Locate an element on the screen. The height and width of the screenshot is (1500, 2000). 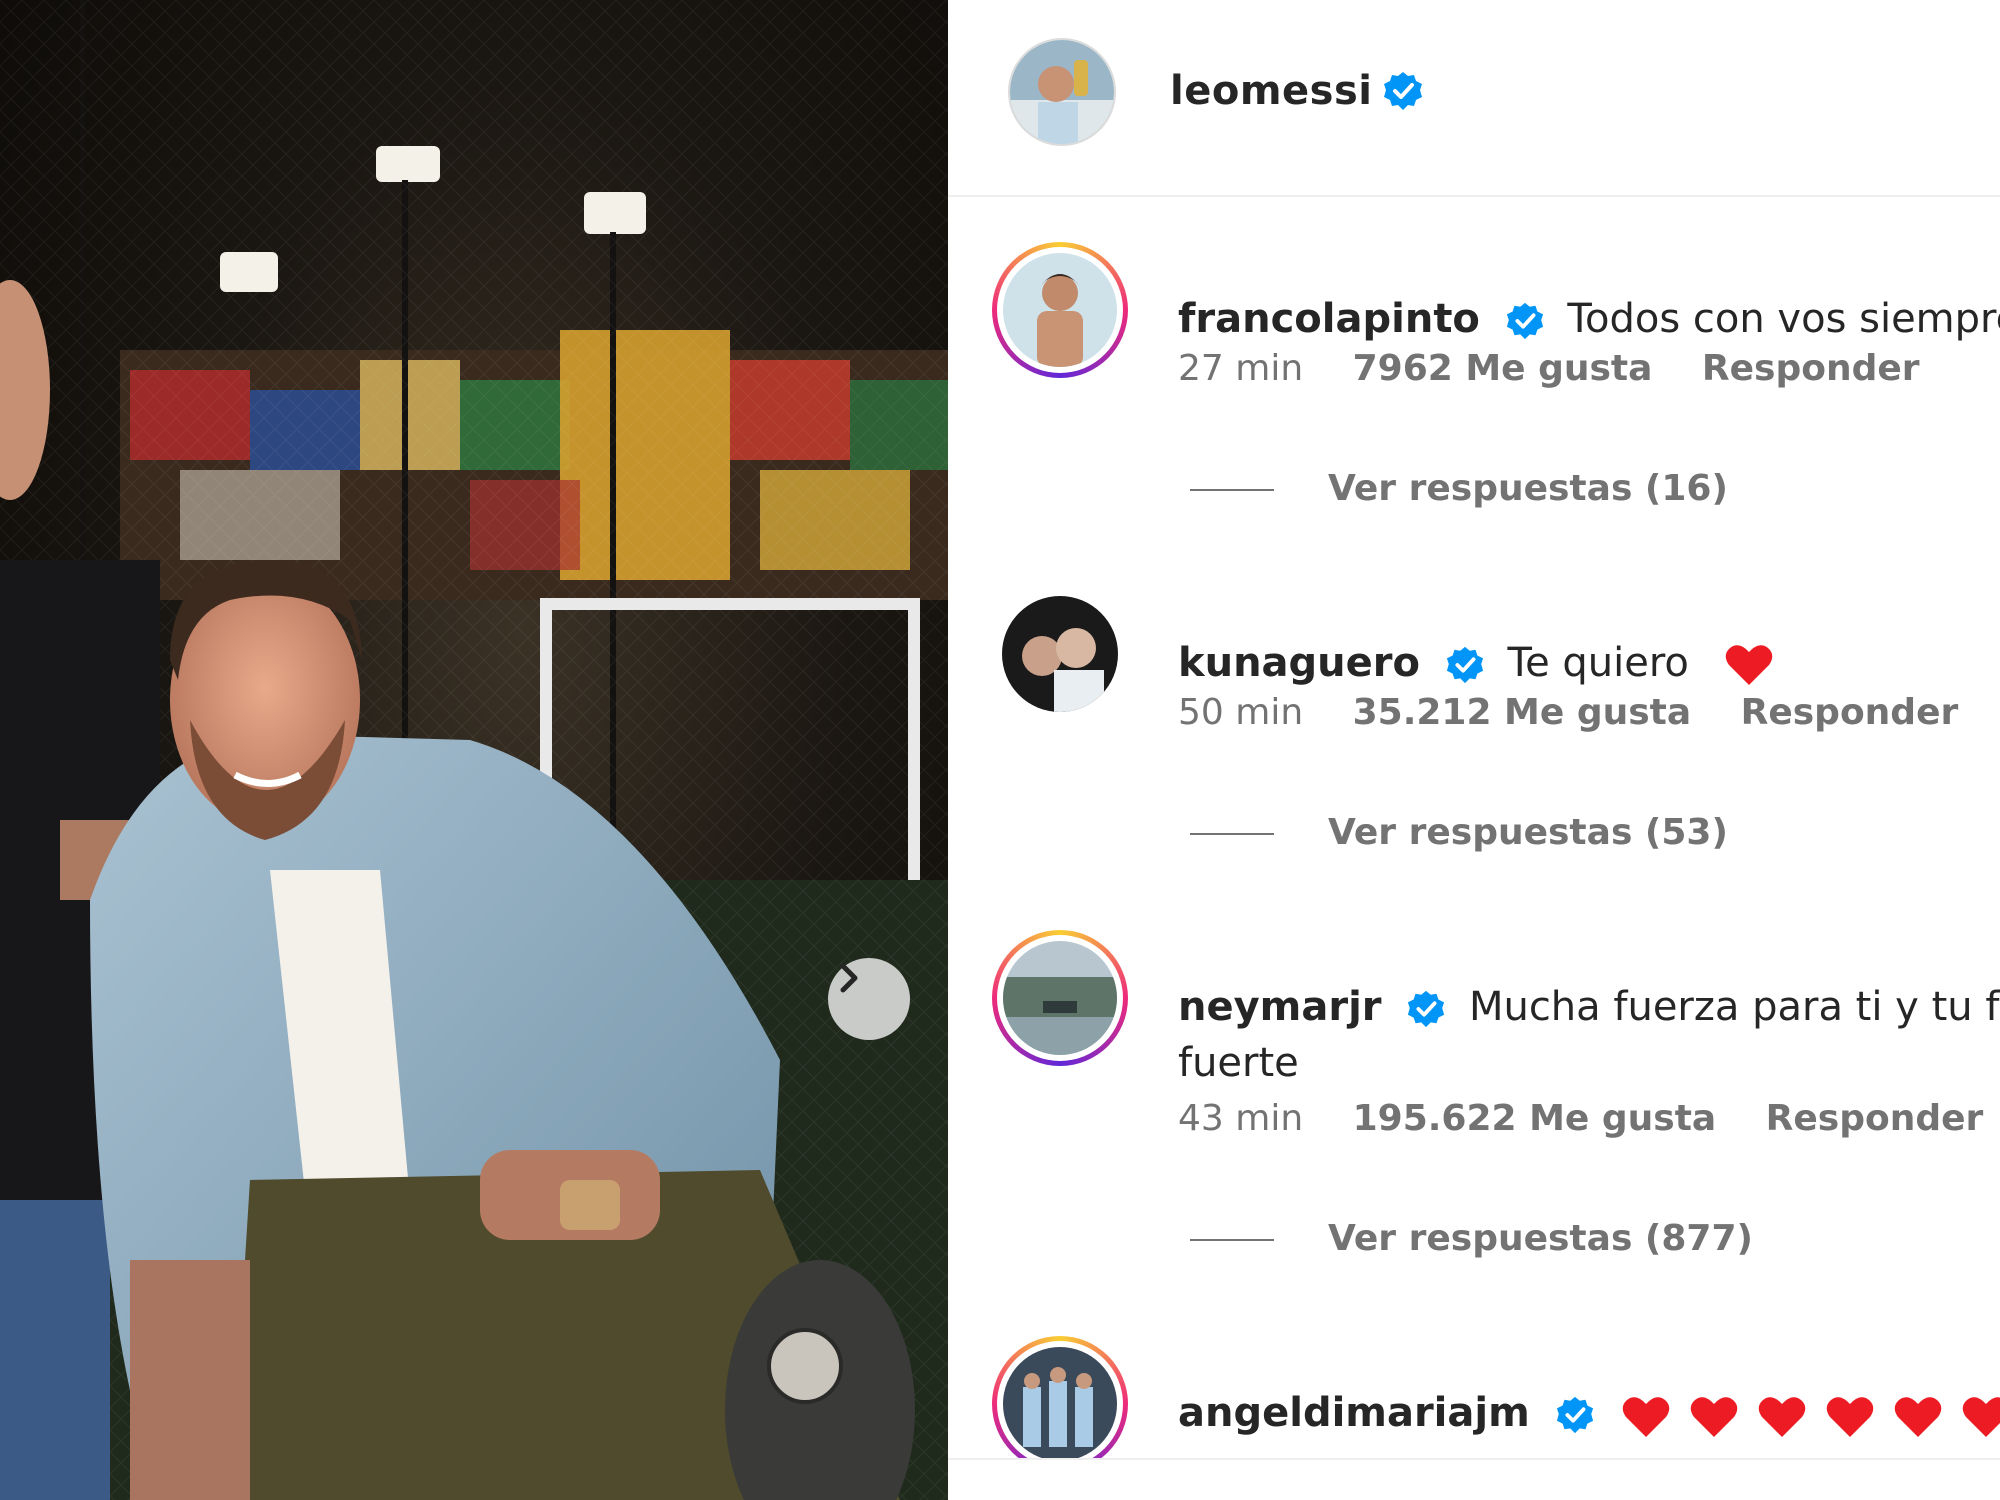
view-replies-button: Ver respuestas (53) is located at coordinates (1459, 832).